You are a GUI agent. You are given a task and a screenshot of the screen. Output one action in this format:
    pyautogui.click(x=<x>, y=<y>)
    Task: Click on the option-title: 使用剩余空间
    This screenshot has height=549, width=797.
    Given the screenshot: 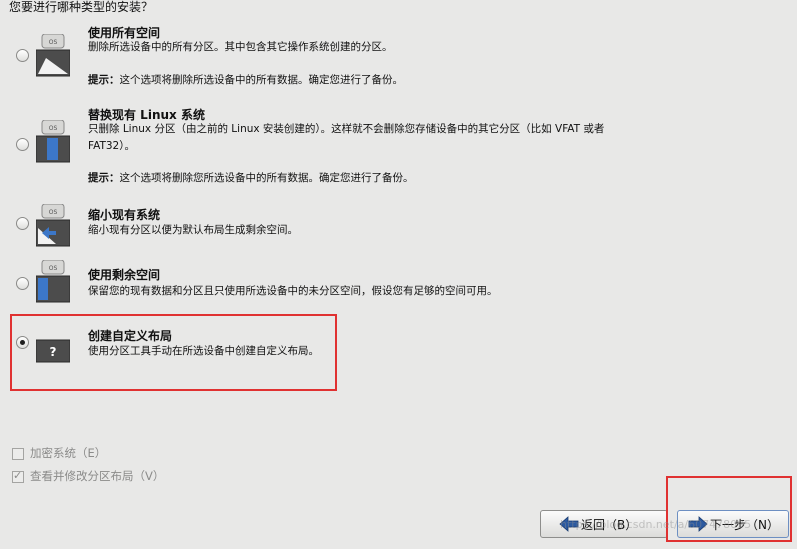 What is the action you would take?
    pyautogui.click(x=124, y=275)
    